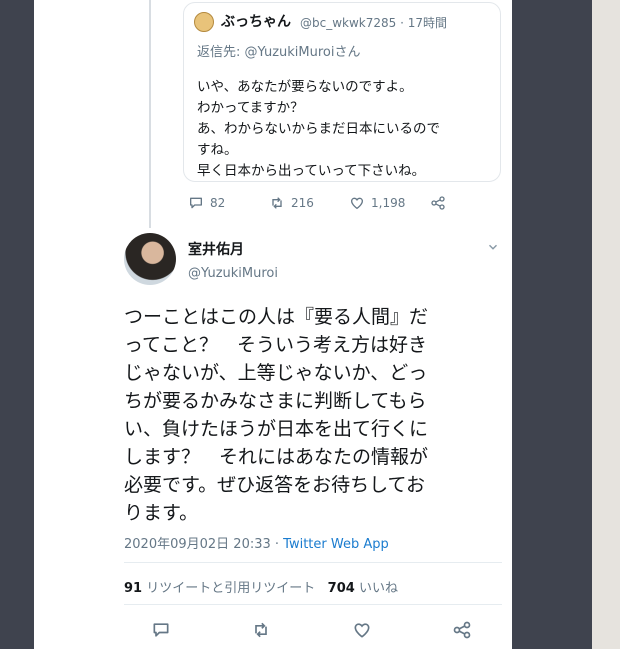  Describe the element at coordinates (348, 23) in the screenshot. I see `quoted-handle: @bc_wkwk7285` at that location.